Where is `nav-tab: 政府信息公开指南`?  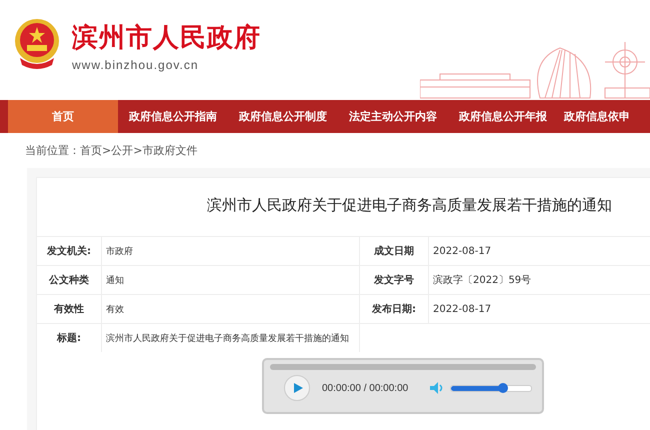
nav-tab: 政府信息公开指南 is located at coordinates (173, 116).